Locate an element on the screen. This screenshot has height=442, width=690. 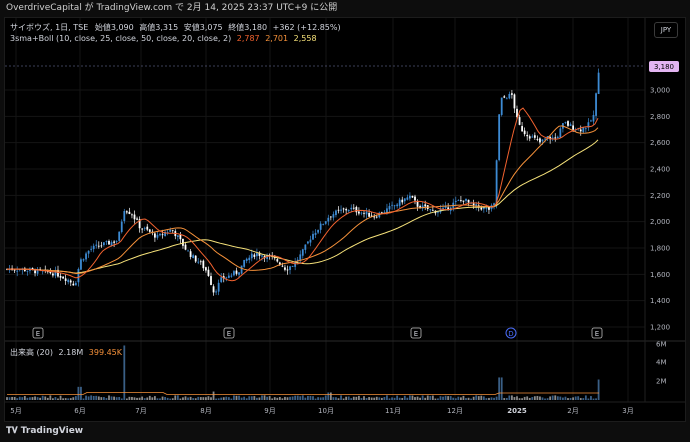
price-tick: 2,000 is located at coordinates (660, 222).